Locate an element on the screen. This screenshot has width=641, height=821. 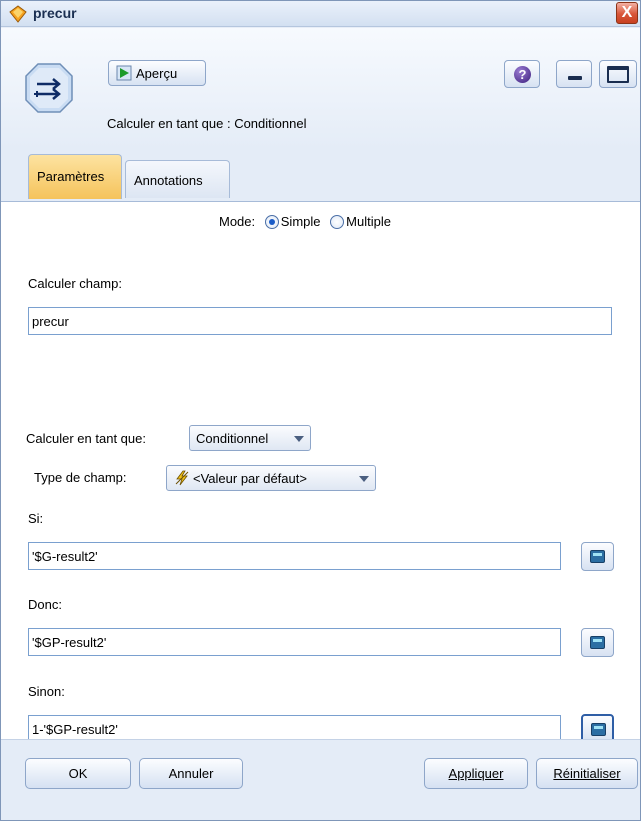
help-icon: ? is located at coordinates (522, 74).